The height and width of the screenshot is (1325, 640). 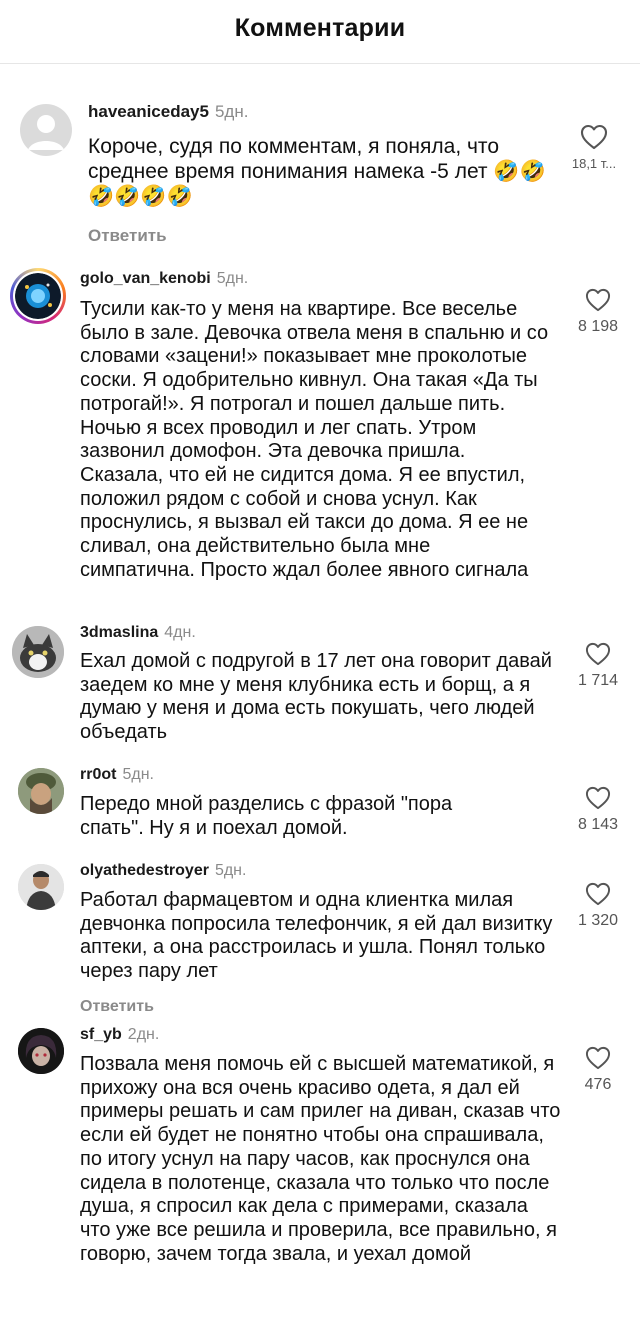 What do you see at coordinates (598, 920) in the screenshot?
I see `like-count: 1 320` at bounding box center [598, 920].